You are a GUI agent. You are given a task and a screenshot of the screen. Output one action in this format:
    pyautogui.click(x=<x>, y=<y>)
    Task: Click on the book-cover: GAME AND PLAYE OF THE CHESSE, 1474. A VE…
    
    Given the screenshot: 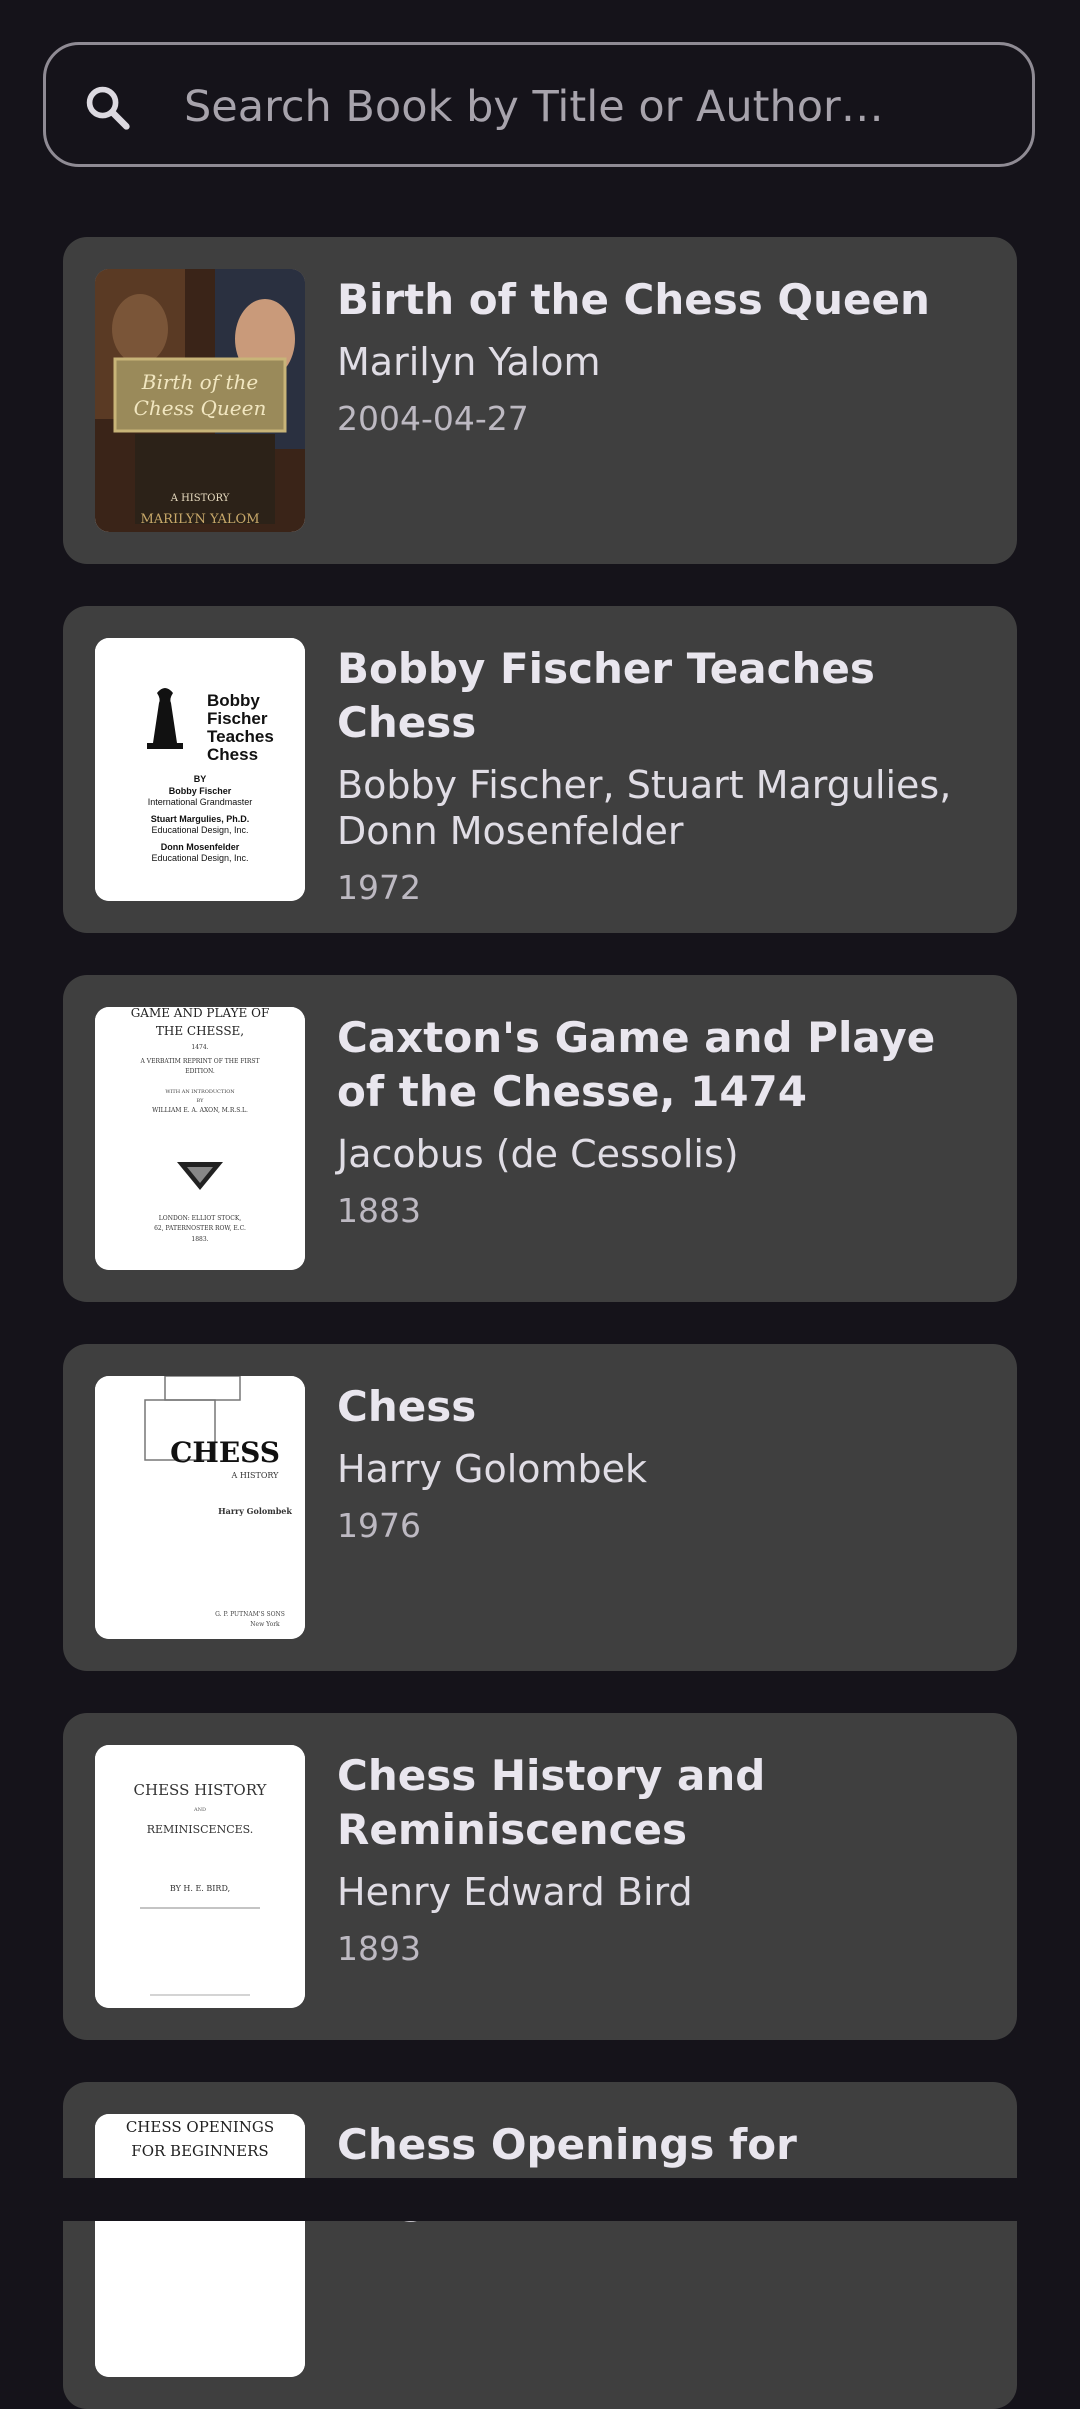 What is the action you would take?
    pyautogui.click(x=200, y=1138)
    